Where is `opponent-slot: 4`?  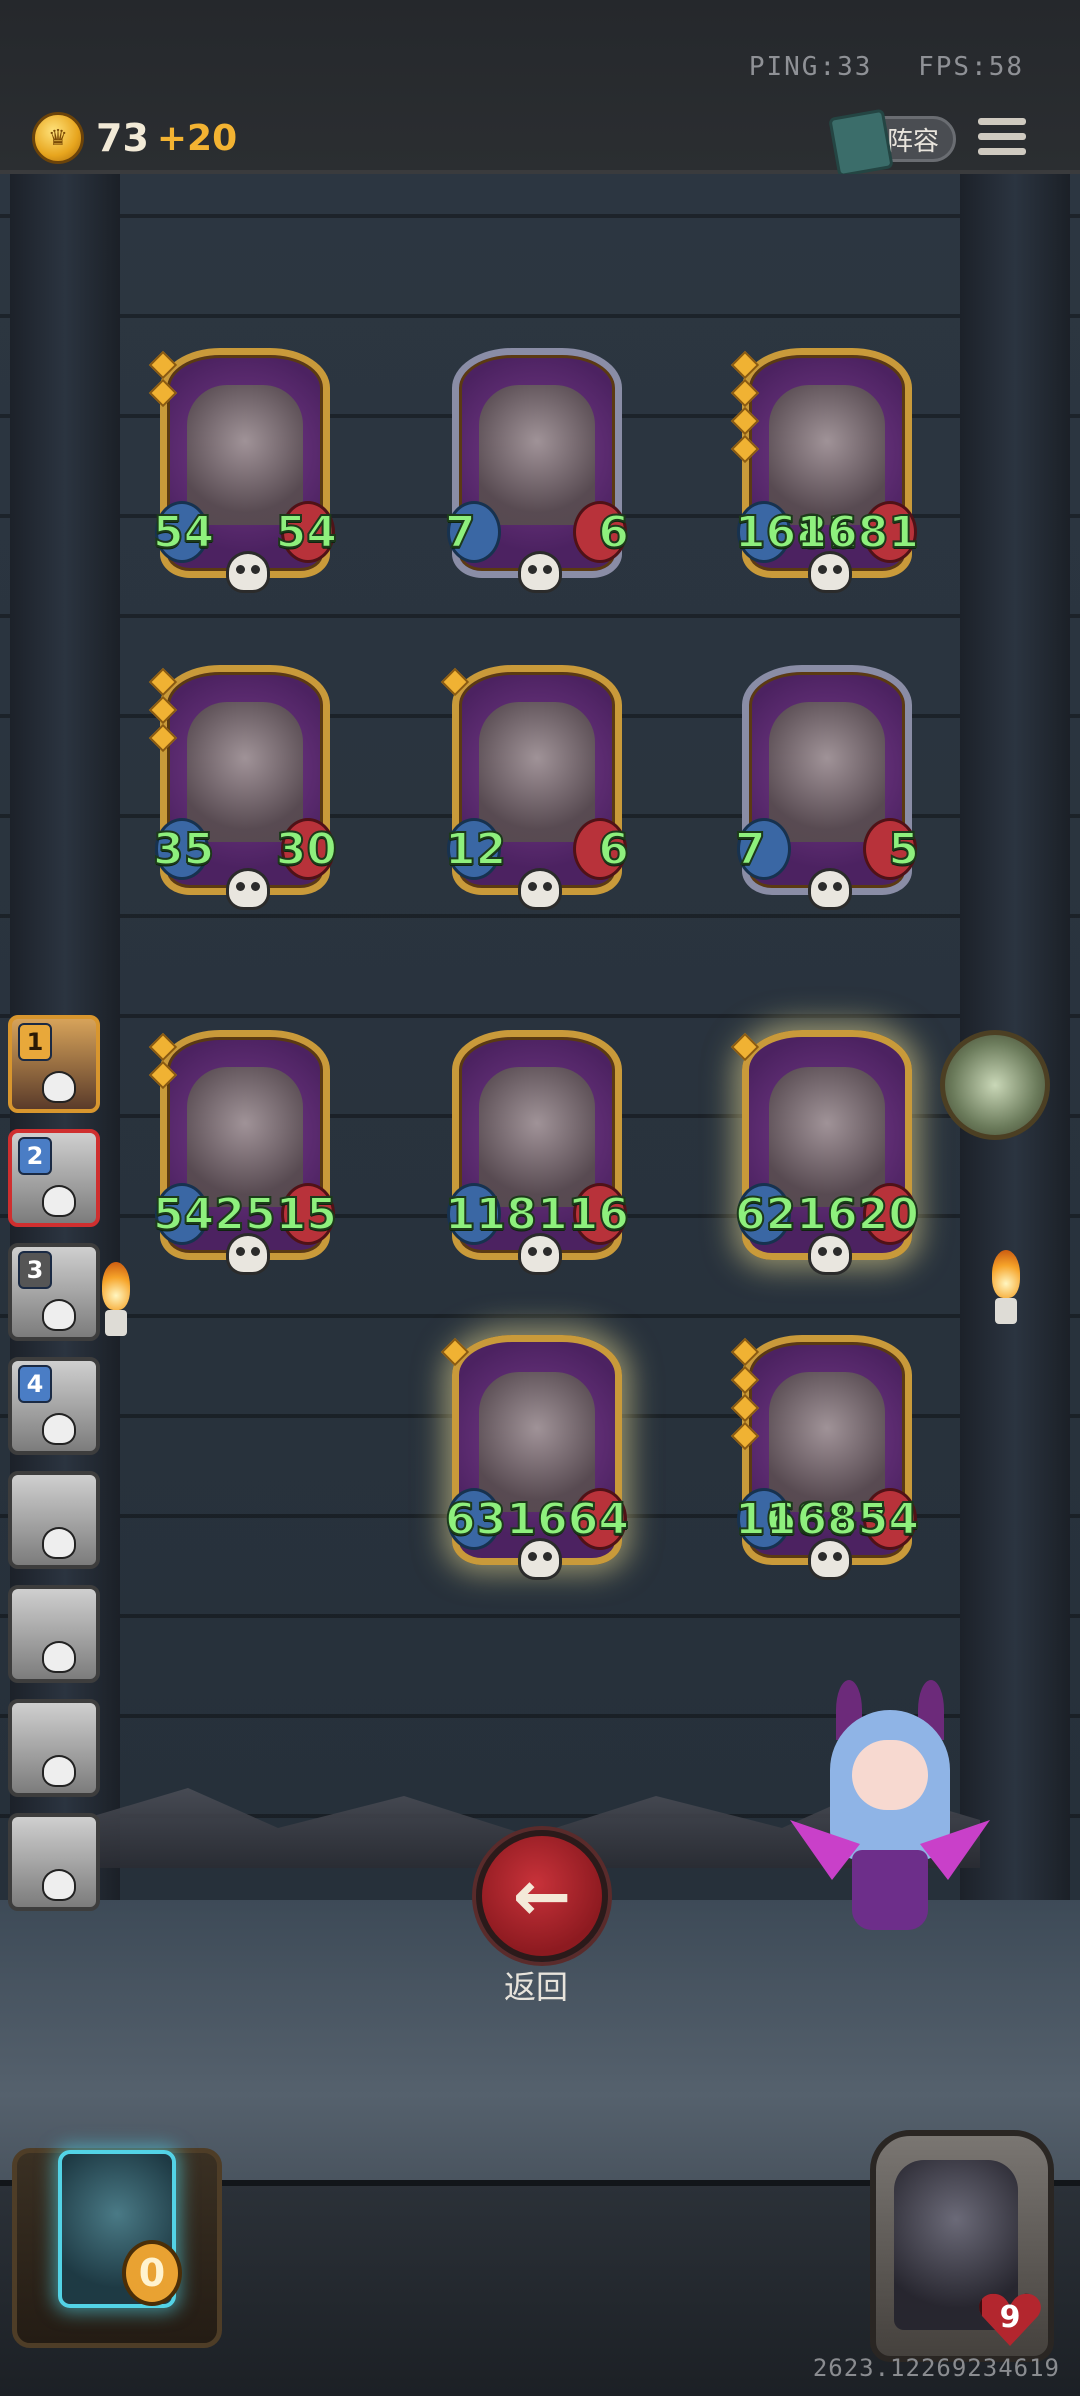 opponent-slot: 4 is located at coordinates (54, 1406).